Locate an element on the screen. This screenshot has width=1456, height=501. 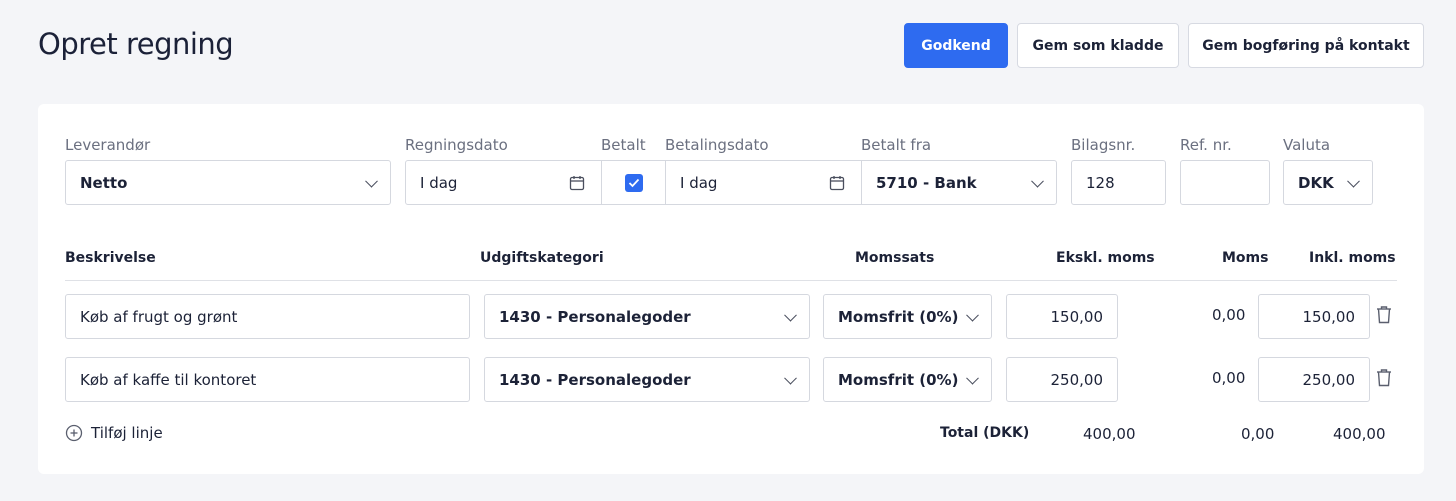
invoice-date-field: I dag is located at coordinates (503, 182).